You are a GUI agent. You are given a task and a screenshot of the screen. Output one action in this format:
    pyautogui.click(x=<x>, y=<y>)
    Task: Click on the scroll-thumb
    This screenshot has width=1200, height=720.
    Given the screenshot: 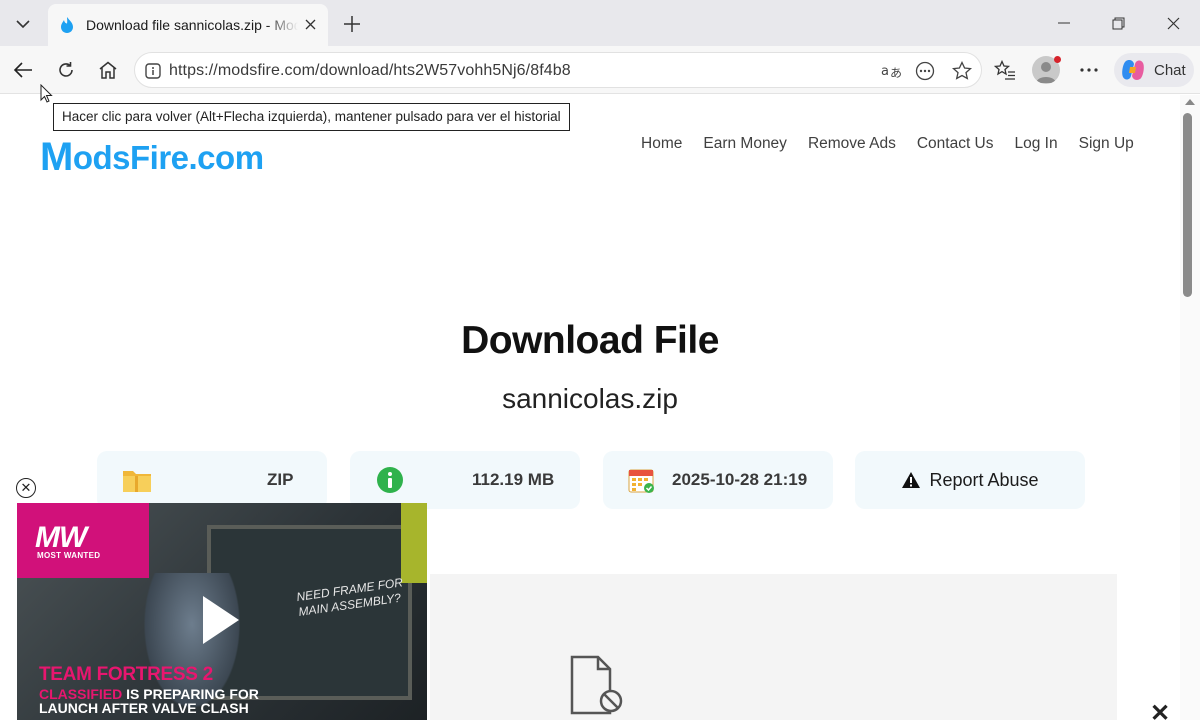 What is the action you would take?
    pyautogui.click(x=1187, y=205)
    